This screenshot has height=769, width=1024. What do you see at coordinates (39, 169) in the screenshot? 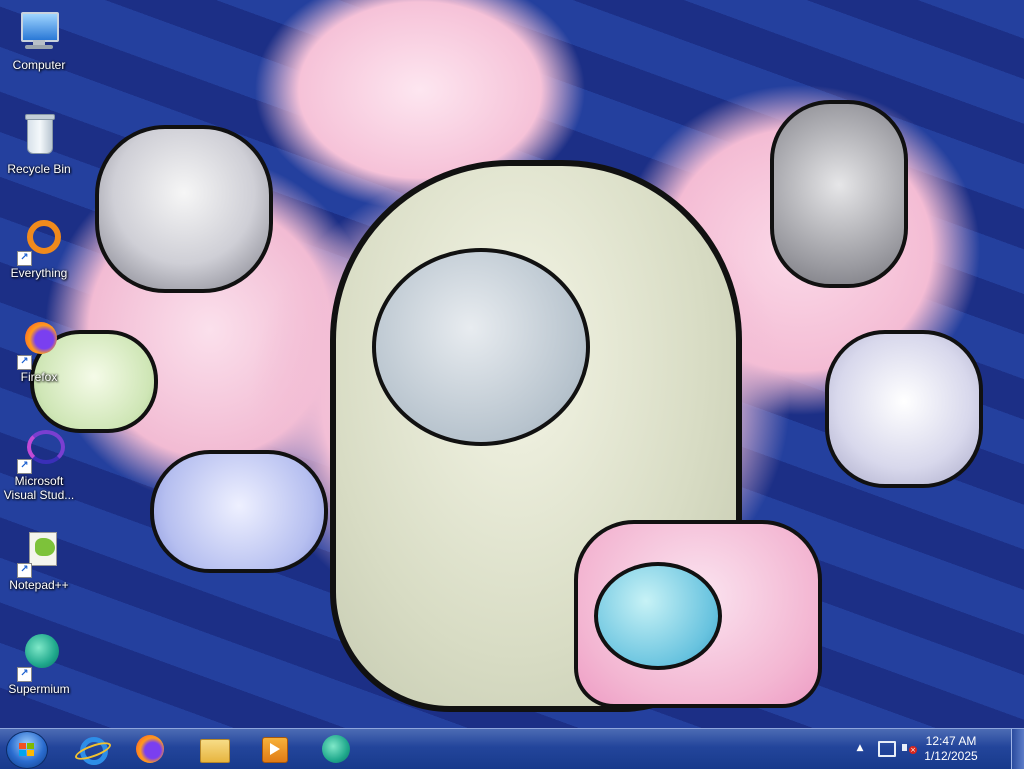
I see `desktop-icon-label: Recycle Bin` at bounding box center [39, 169].